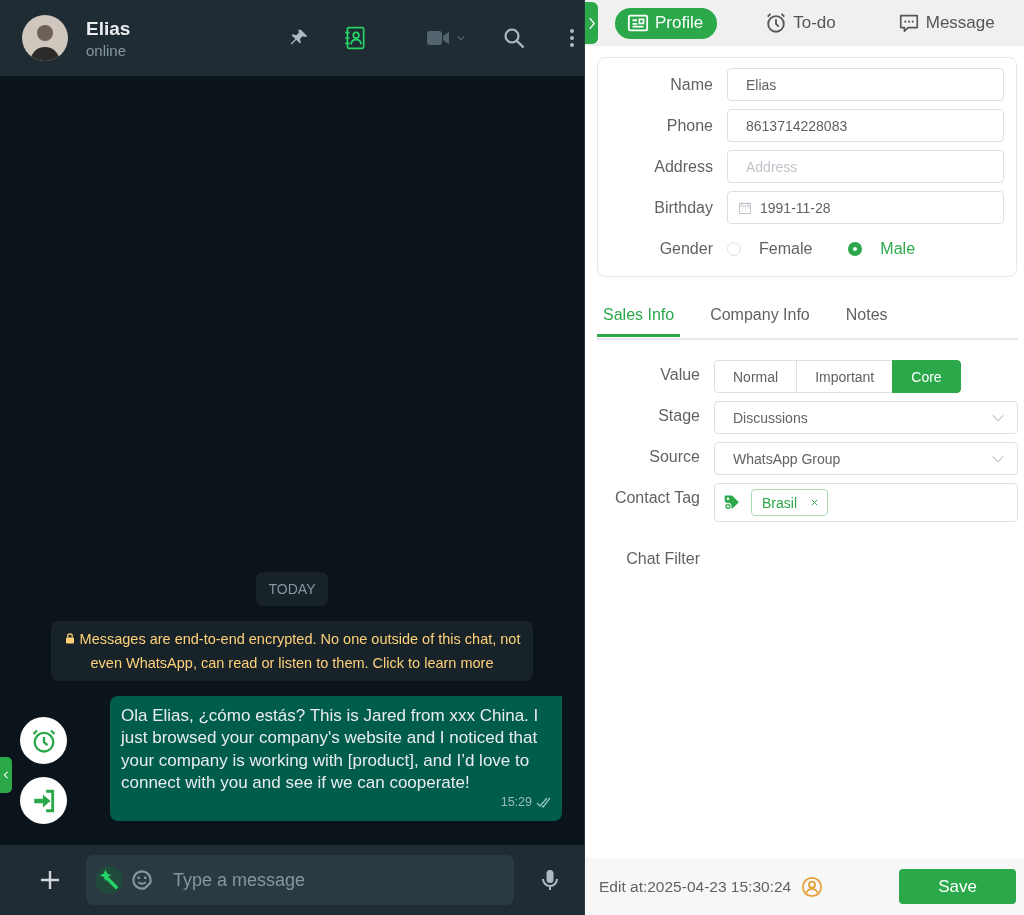  What do you see at coordinates (656, 497) in the screenshot?
I see `field-label: Contact Tag` at bounding box center [656, 497].